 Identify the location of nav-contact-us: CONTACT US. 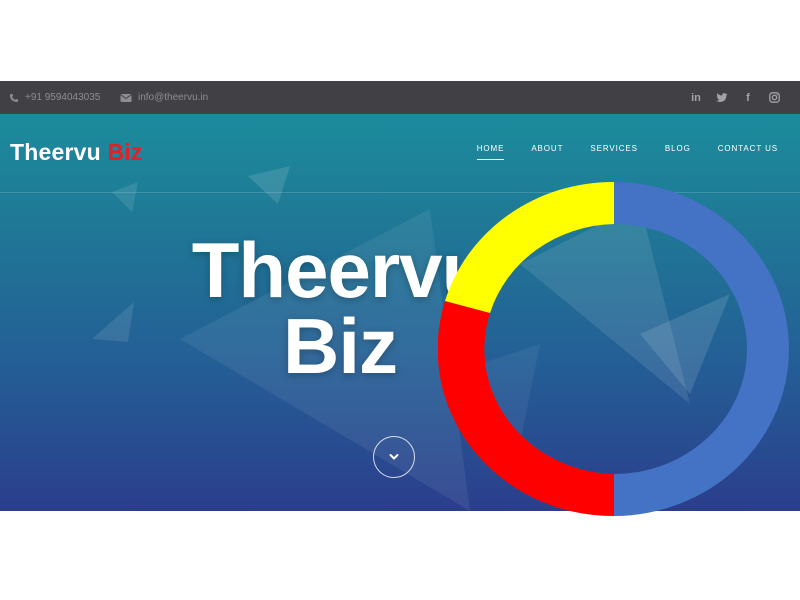
(748, 152).